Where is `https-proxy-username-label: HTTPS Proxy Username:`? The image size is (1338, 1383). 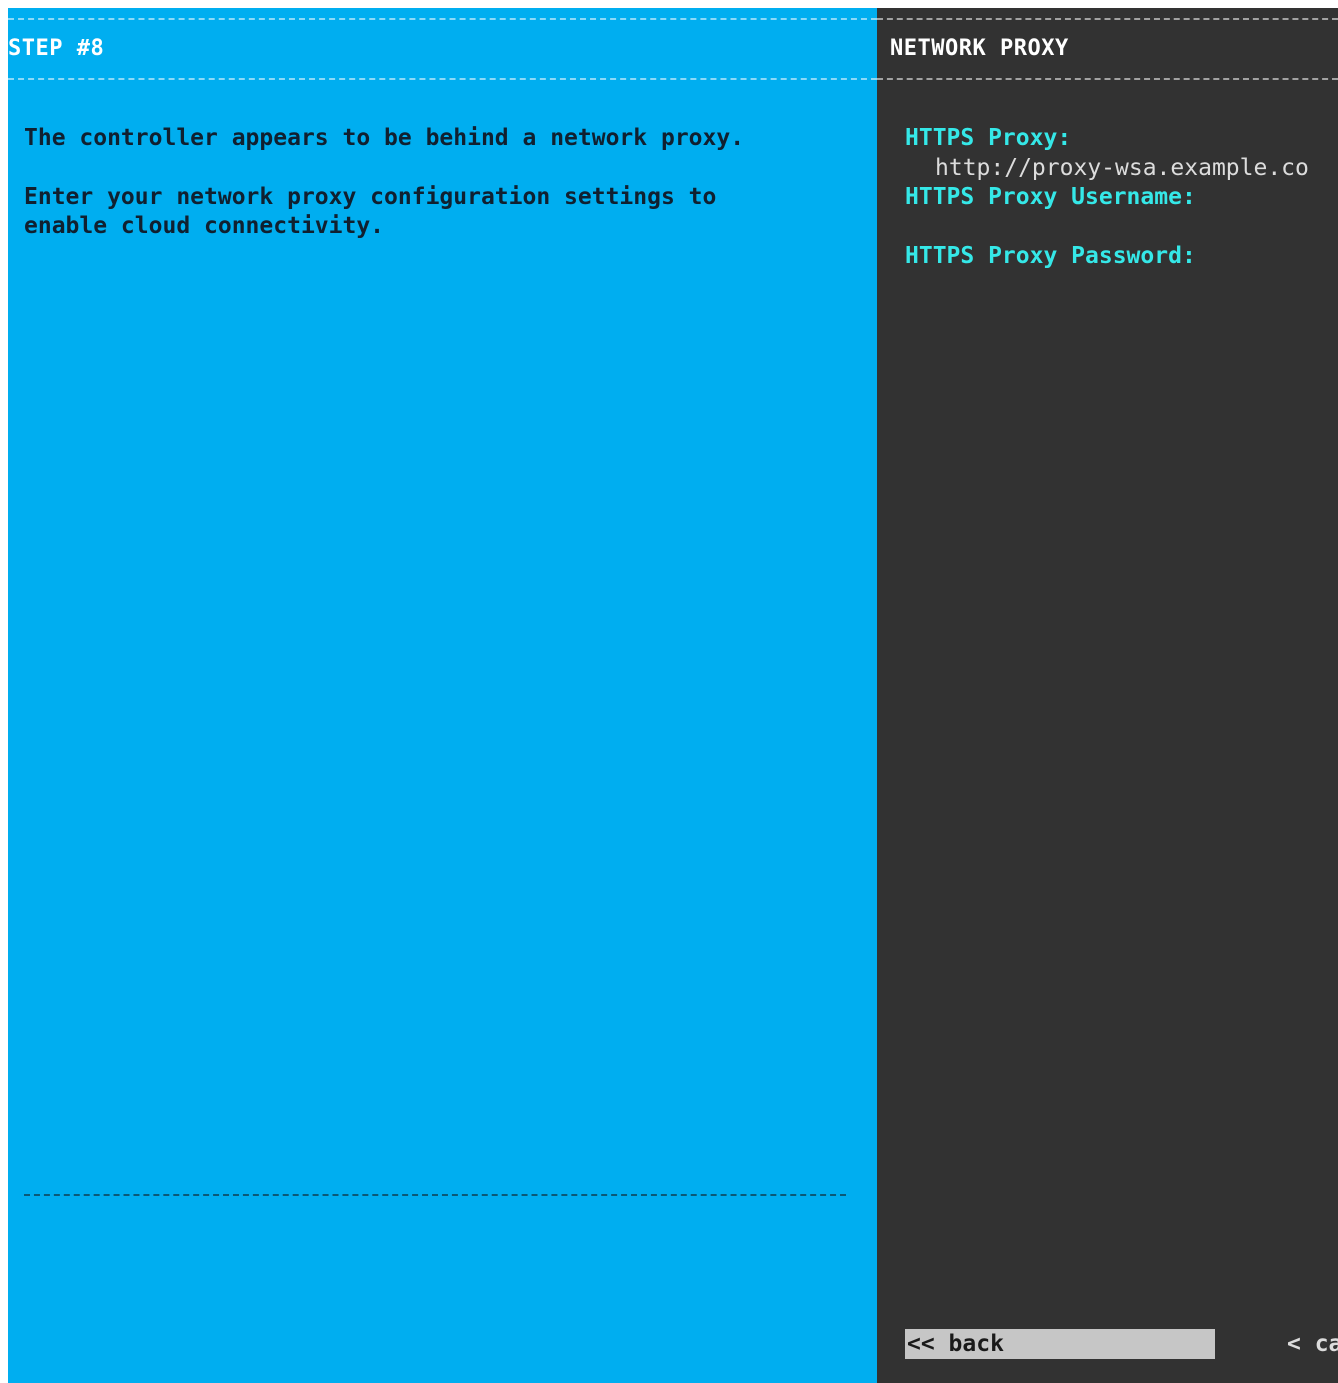 https-proxy-username-label: HTTPS Proxy Username: is located at coordinates (1050, 197).